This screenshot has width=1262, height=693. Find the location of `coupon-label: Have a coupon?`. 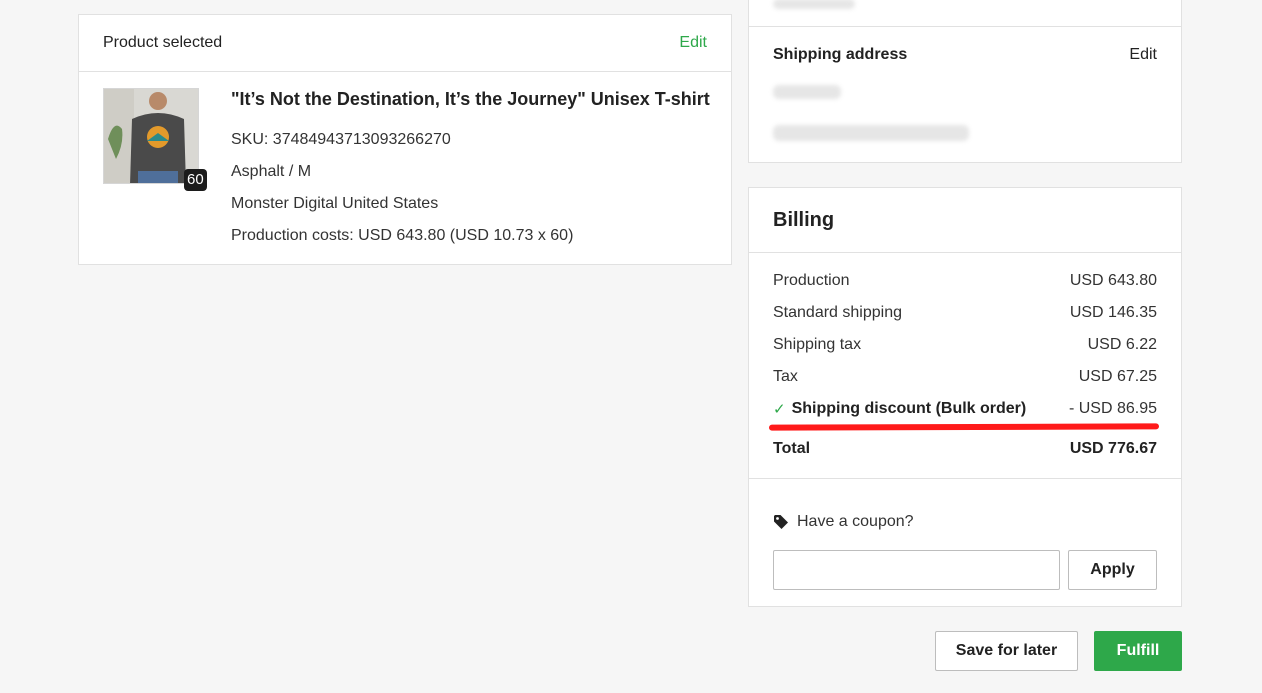

coupon-label: Have a coupon? is located at coordinates (843, 522).